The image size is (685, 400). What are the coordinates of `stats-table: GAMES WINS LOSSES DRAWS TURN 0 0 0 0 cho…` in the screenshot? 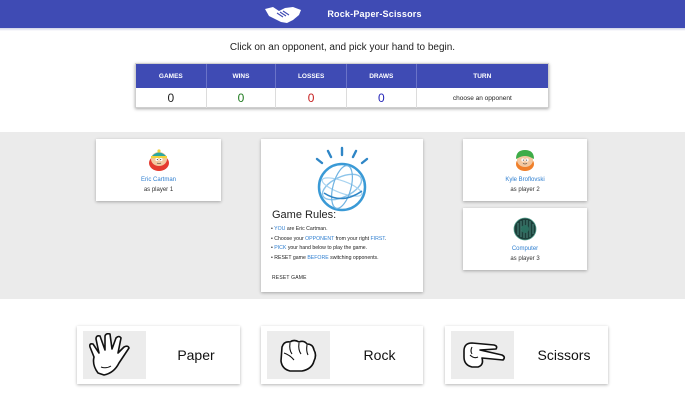 It's located at (342, 85).